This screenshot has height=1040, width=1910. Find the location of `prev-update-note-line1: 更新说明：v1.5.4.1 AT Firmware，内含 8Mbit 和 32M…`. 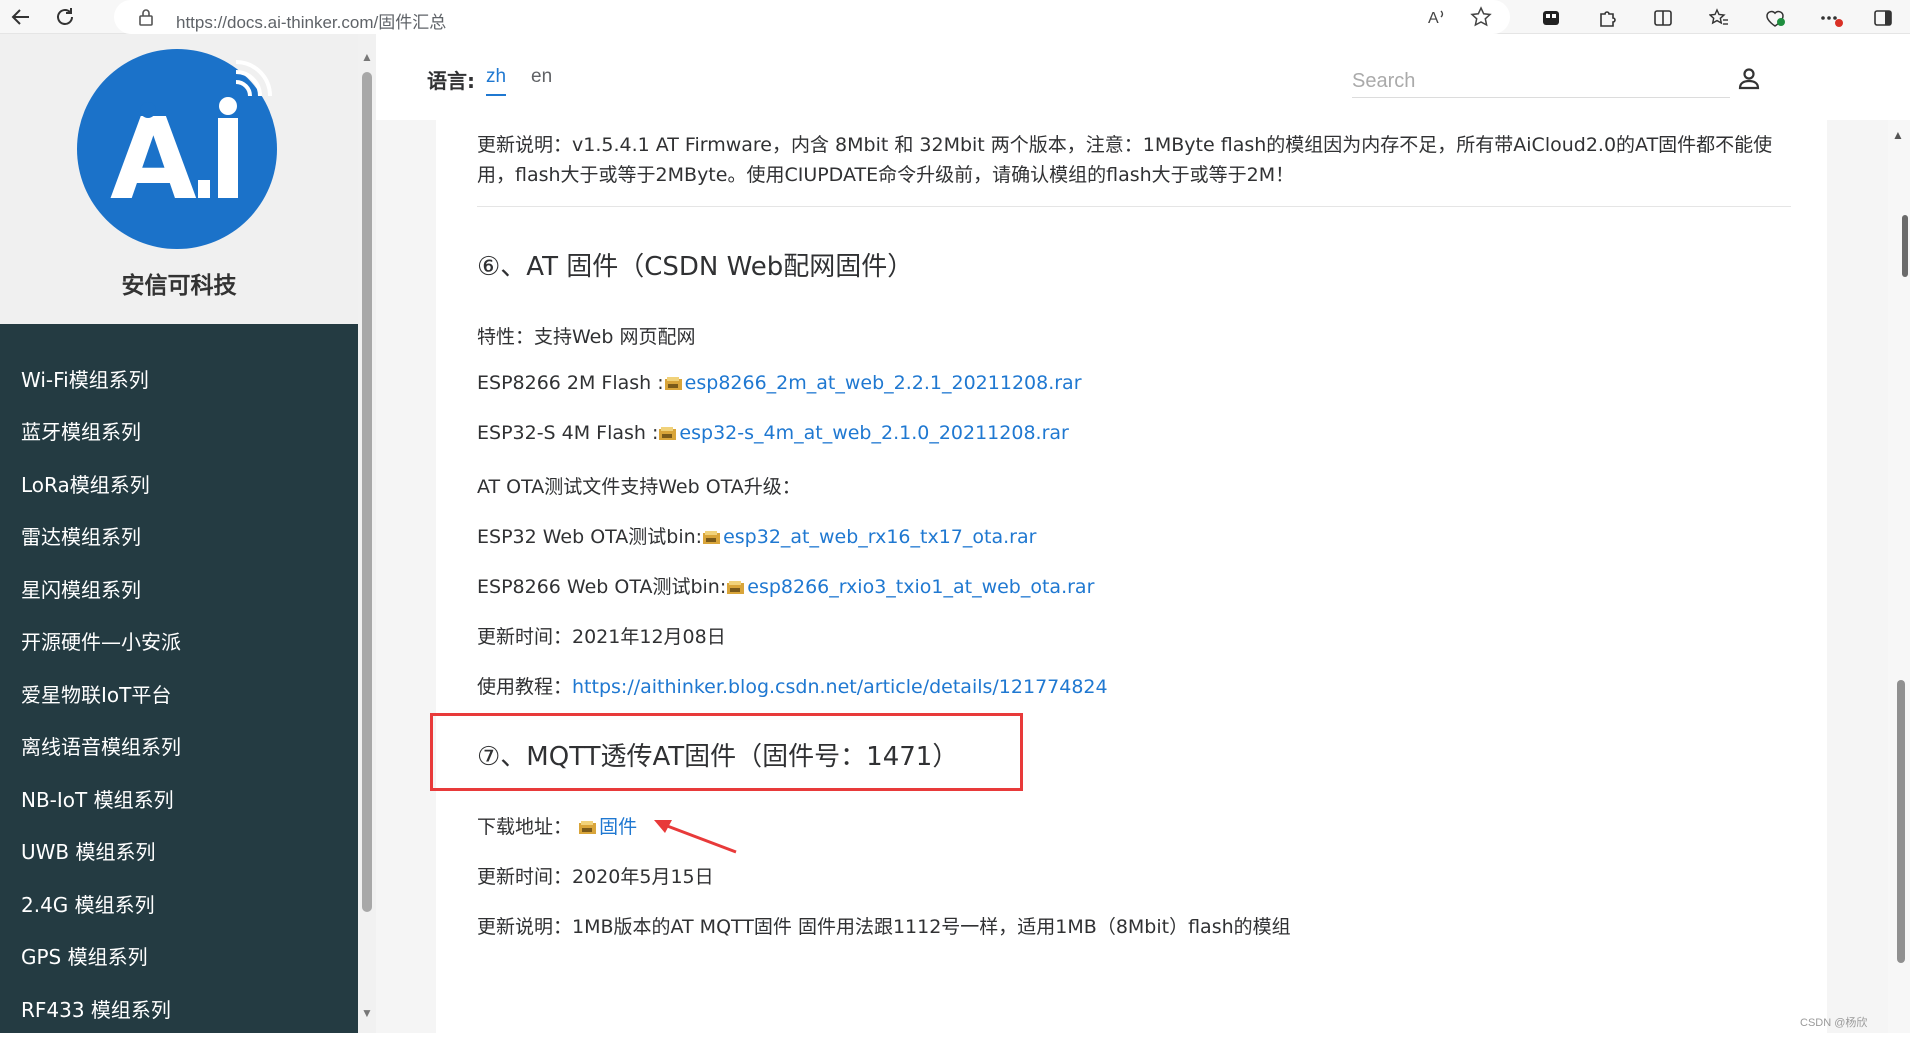

prev-update-note-line1: 更新说明：v1.5.4.1 AT Firmware，内含 8Mbit 和 32M… is located at coordinates (1125, 145).